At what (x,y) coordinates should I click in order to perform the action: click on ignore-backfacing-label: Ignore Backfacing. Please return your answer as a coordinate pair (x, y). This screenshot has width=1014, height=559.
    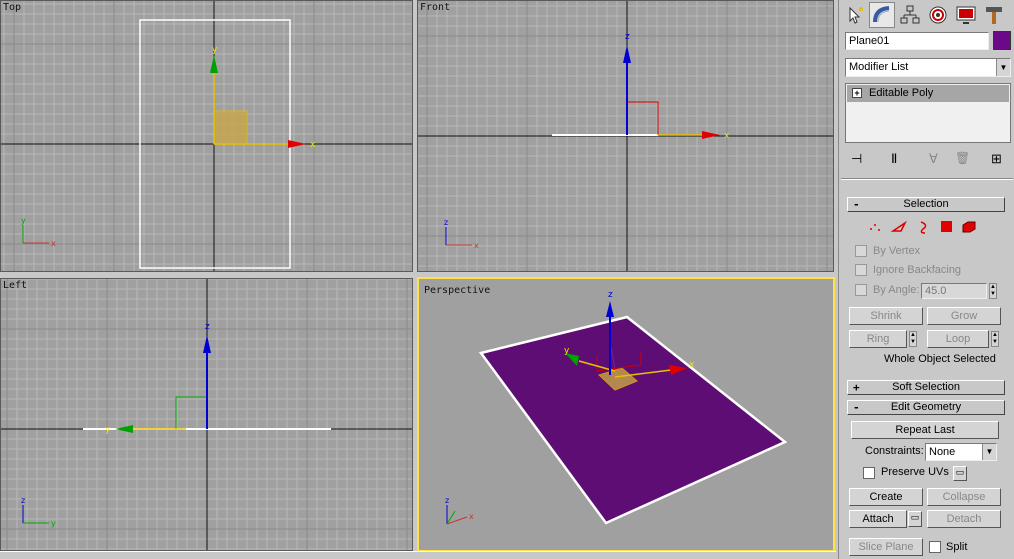
    Looking at the image, I should click on (917, 270).